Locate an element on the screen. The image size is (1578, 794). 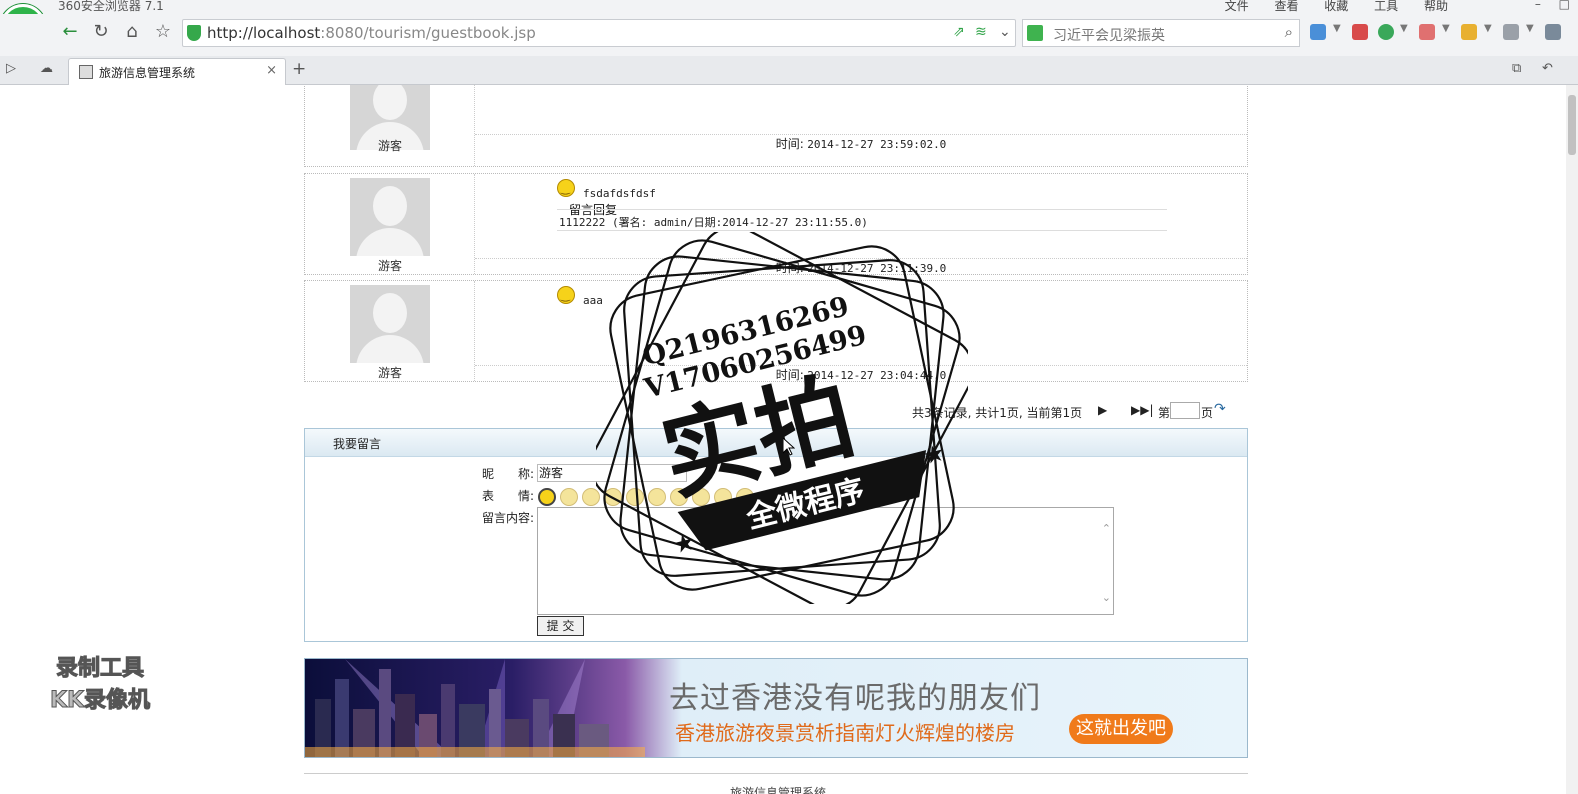
menu-file: 文件 is located at coordinates (1237, 6).